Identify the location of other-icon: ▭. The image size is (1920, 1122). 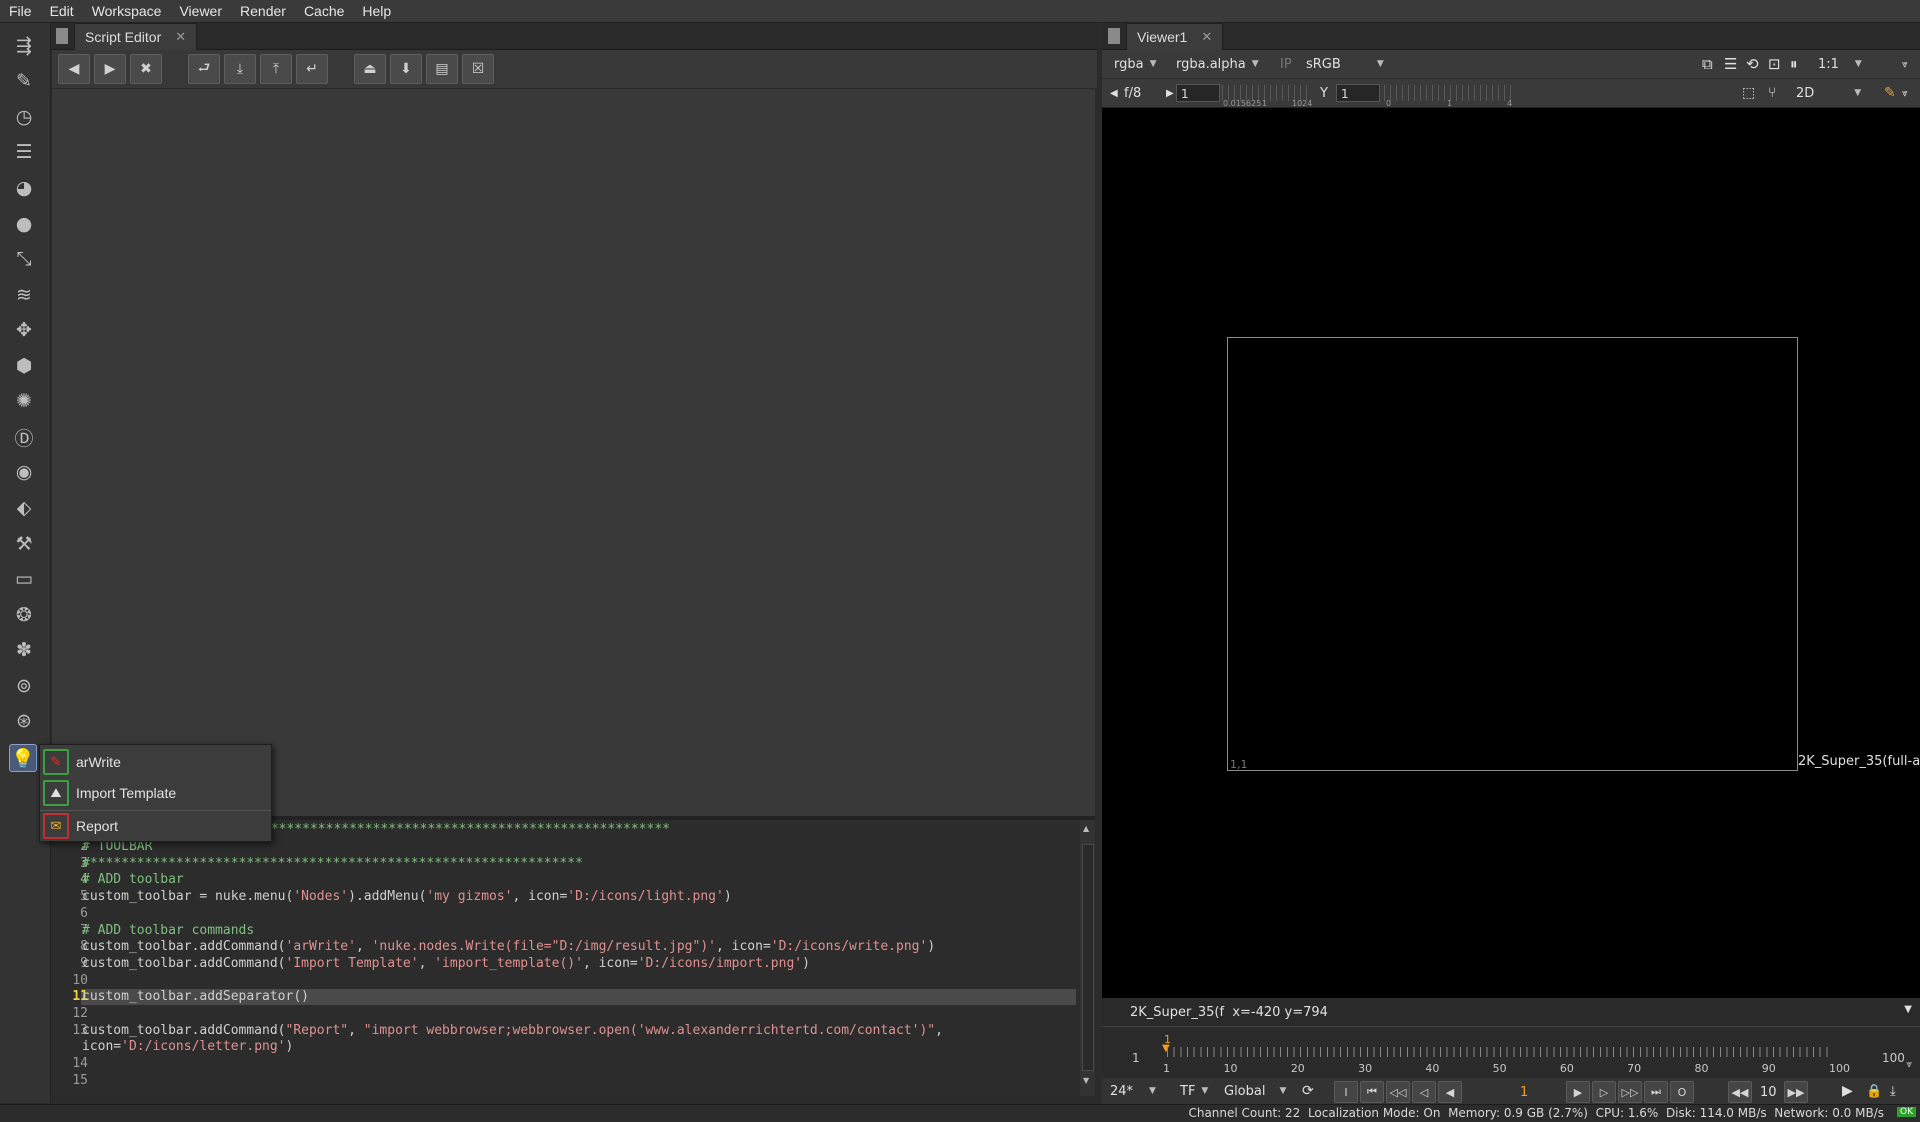
(24, 579).